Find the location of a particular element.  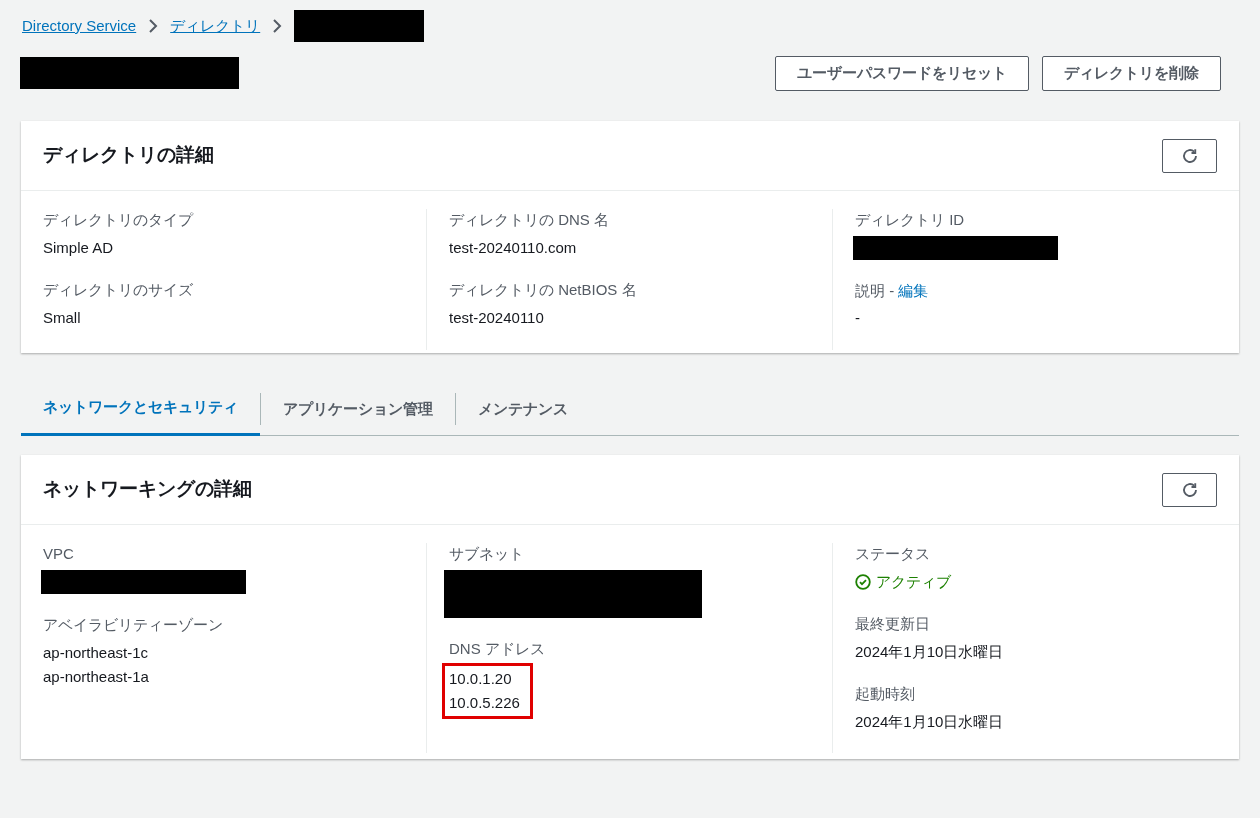

field-value: ap-northeast-1a is located at coordinates (96, 677).